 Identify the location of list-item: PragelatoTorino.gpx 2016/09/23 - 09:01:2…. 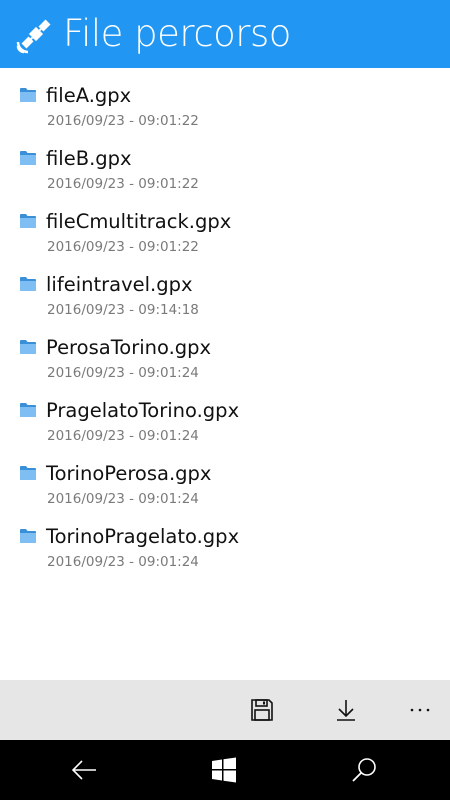
(225, 414).